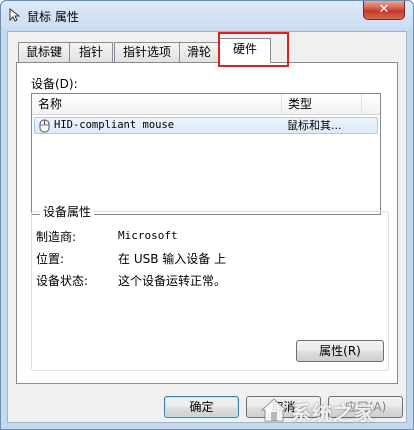 The width and height of the screenshot is (414, 430). What do you see at coordinates (322, 104) in the screenshot?
I see `column-header-type: 类型` at bounding box center [322, 104].